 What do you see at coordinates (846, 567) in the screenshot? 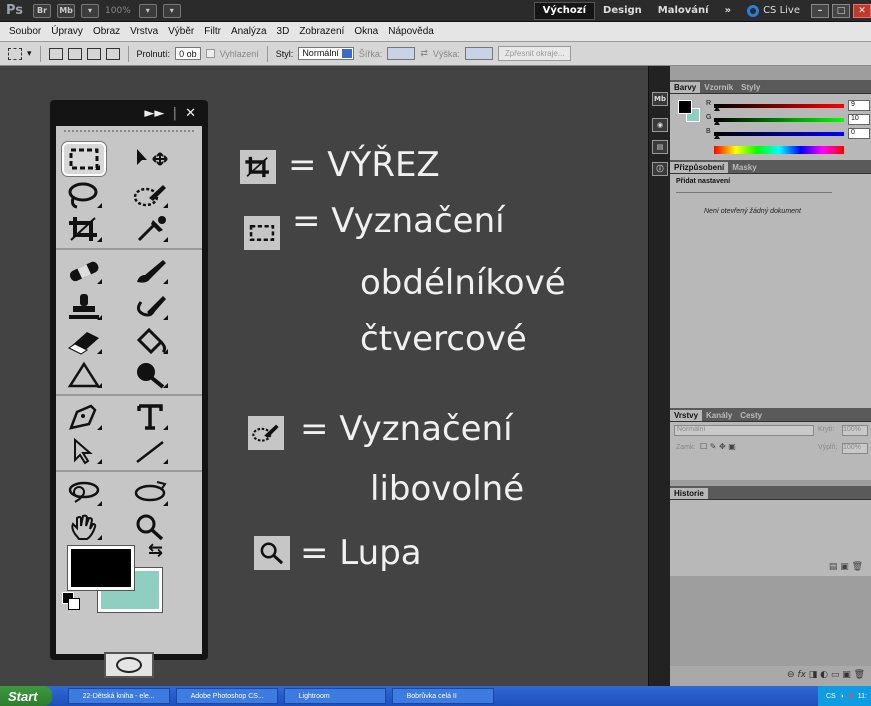
I see `history-footer-icons: ▤ ▣ 🗑` at bounding box center [846, 567].